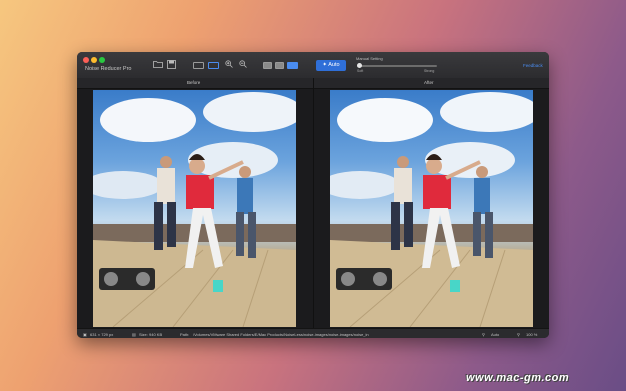  What do you see at coordinates (198, 65) in the screenshot?
I see `view-single-button` at bounding box center [198, 65].